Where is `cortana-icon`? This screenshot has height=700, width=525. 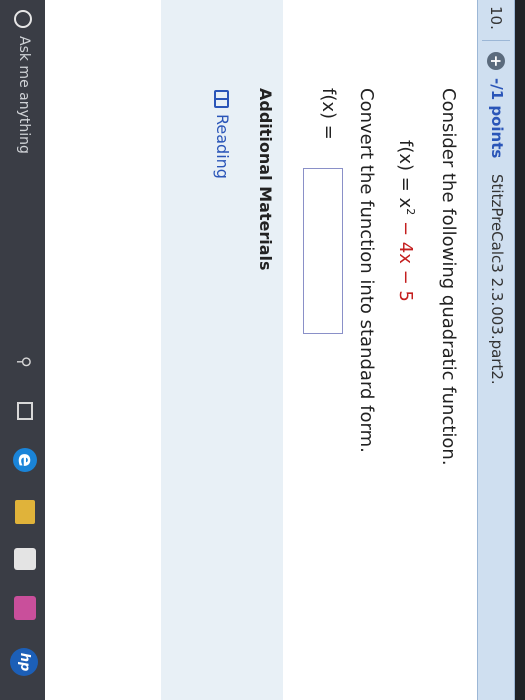 cortana-icon is located at coordinates (23, 19).